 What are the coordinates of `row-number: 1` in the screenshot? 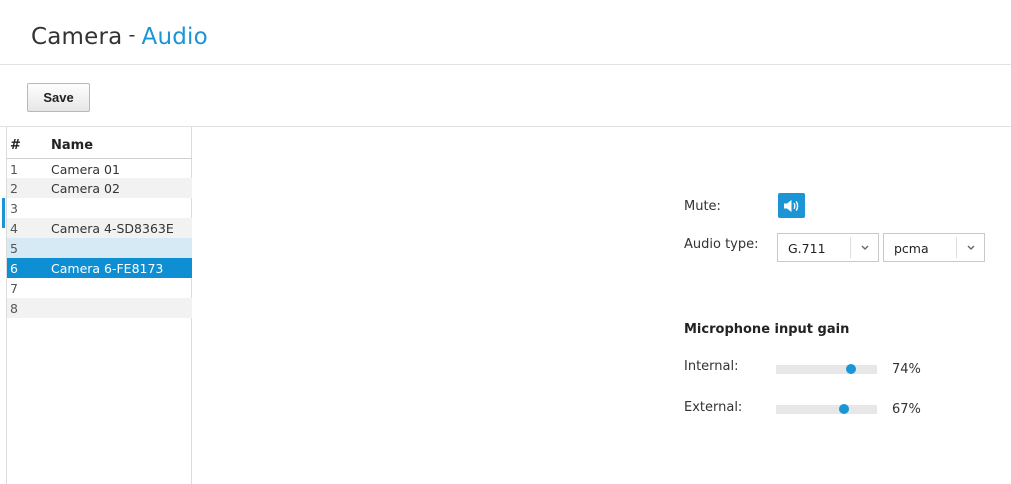 It's located at (14, 169).